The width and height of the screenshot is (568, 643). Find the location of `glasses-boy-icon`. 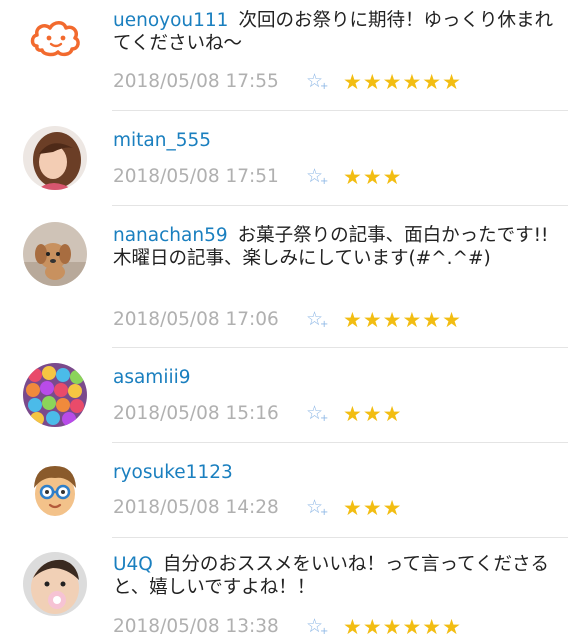

glasses-boy-icon is located at coordinates (55, 490).